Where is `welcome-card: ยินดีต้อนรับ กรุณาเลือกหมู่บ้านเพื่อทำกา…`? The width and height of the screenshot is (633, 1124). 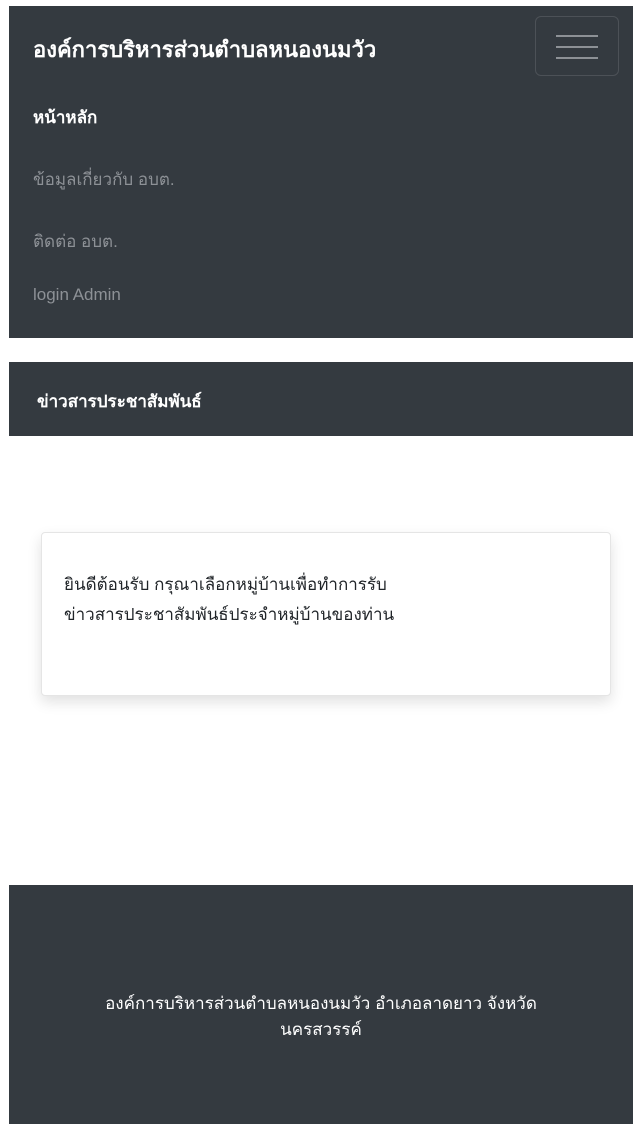 welcome-card: ยินดีต้อนรับ กรุณาเลือกหมู่บ้านเพื่อทำกา… is located at coordinates (326, 614).